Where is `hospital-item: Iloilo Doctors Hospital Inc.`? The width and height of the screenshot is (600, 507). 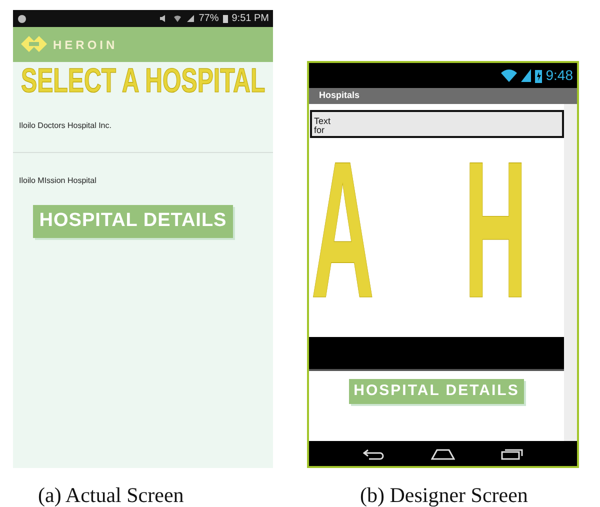
hospital-item: Iloilo Doctors Hospital Inc. is located at coordinates (143, 126).